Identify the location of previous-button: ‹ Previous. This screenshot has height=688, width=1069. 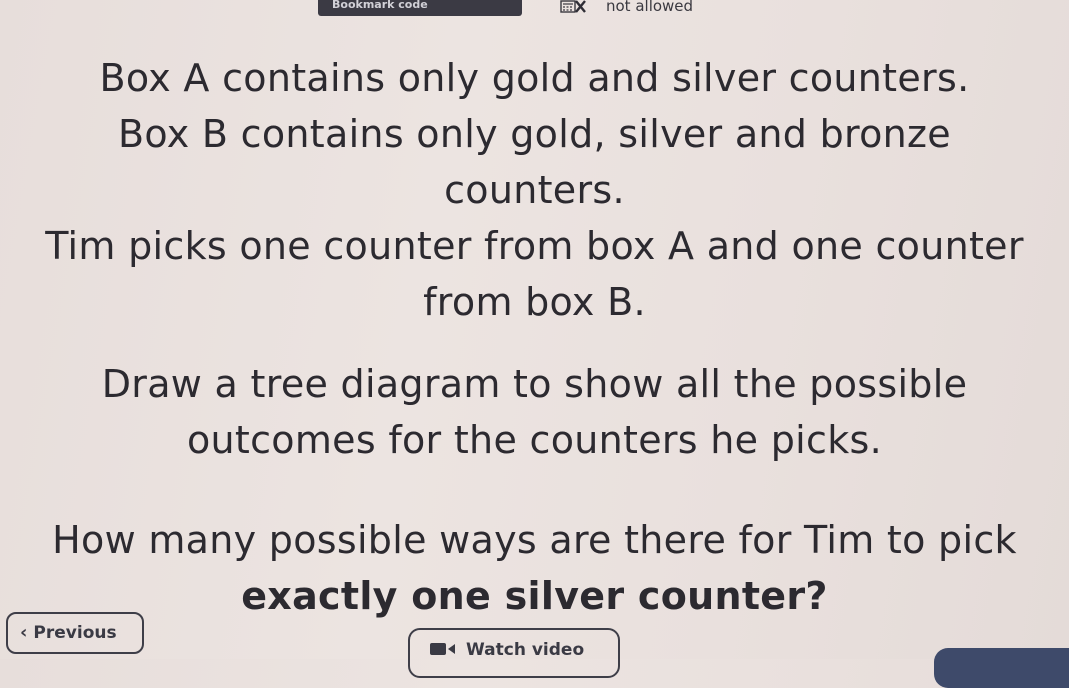
(75, 633).